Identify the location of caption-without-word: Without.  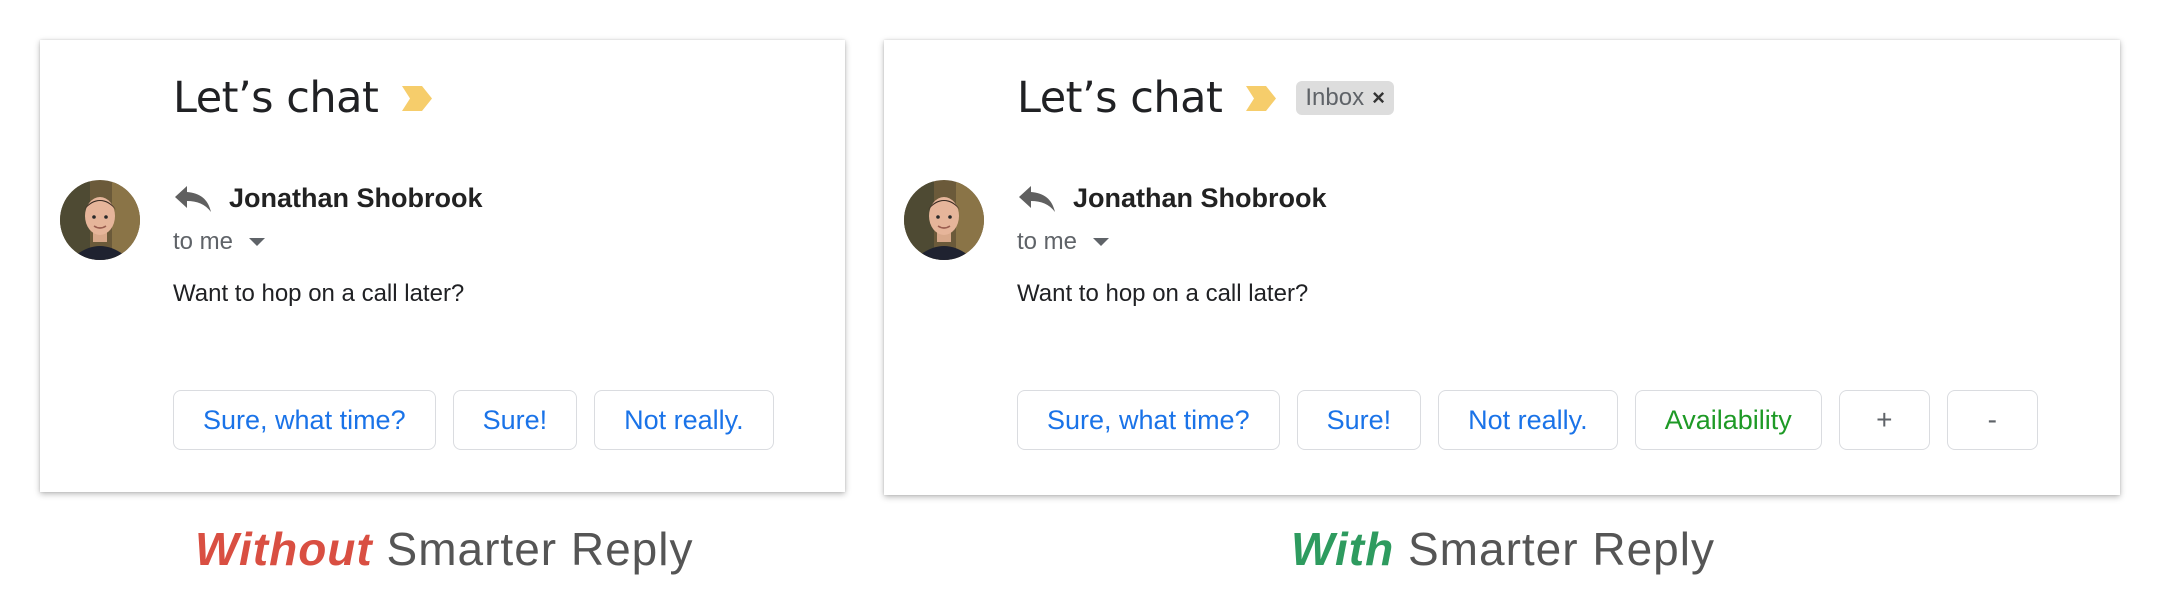
(284, 549).